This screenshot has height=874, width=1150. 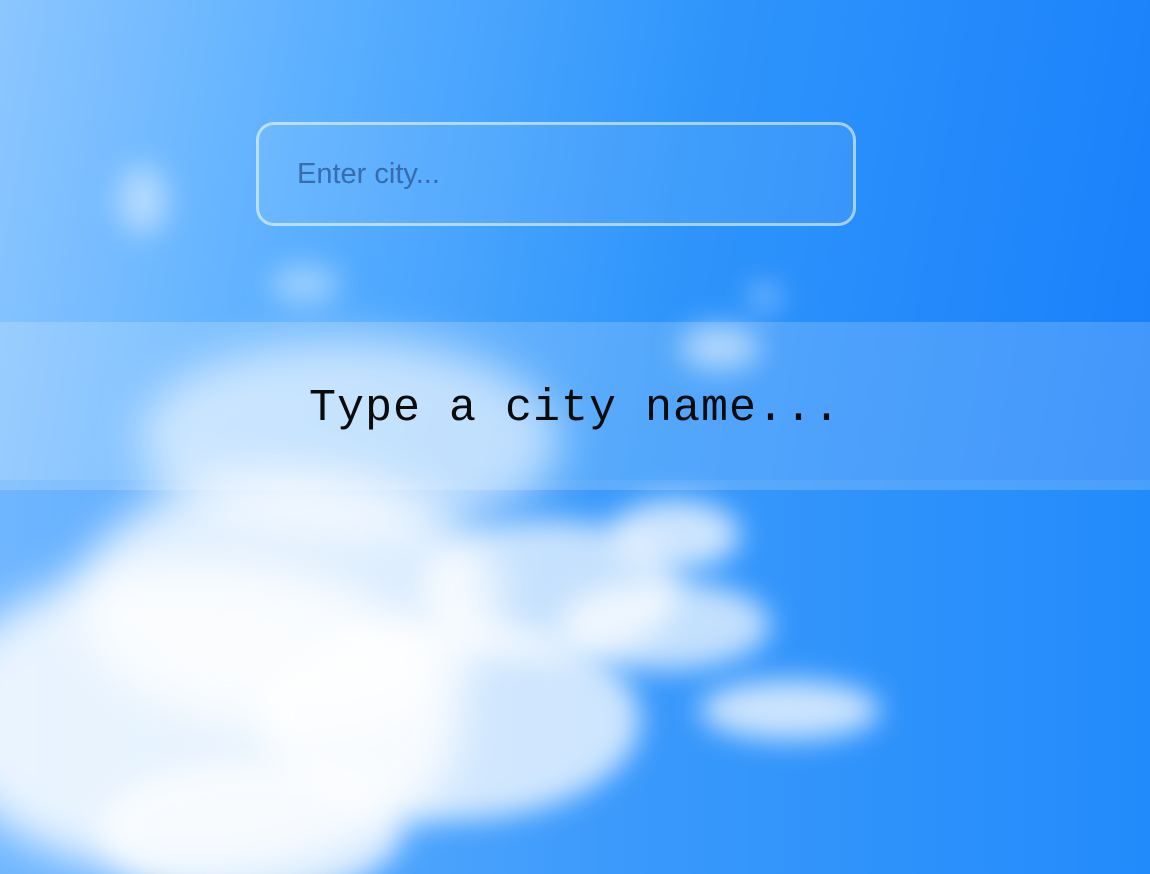 I want to click on city-search-box, so click(x=556, y=174).